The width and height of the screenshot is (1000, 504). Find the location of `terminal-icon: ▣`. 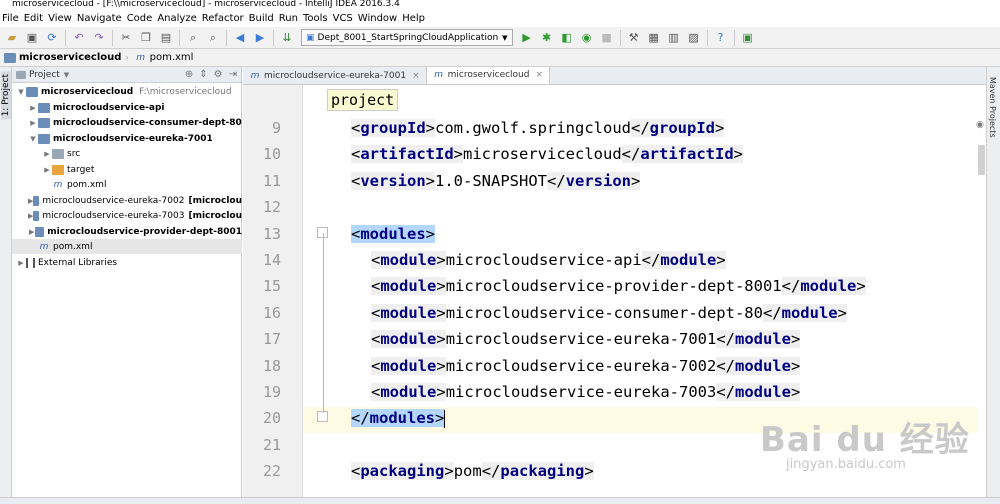

terminal-icon: ▣ is located at coordinates (748, 38).